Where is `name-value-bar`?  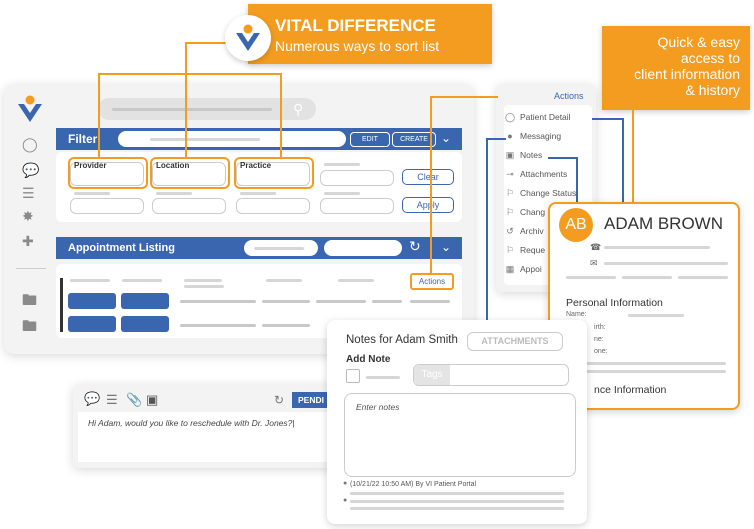
name-value-bar is located at coordinates (656, 315).